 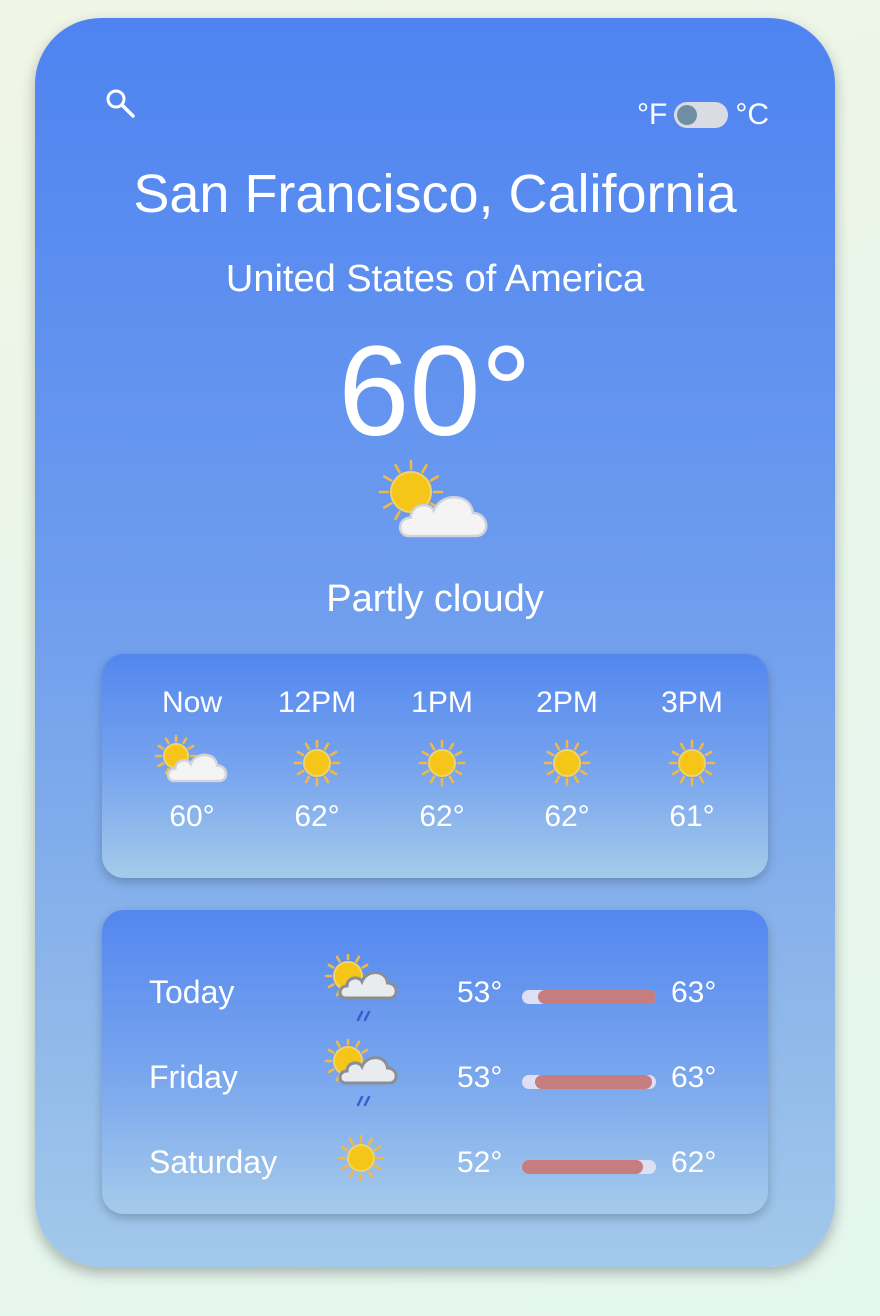 What do you see at coordinates (442, 702) in the screenshot?
I see `hour-label: 1PM` at bounding box center [442, 702].